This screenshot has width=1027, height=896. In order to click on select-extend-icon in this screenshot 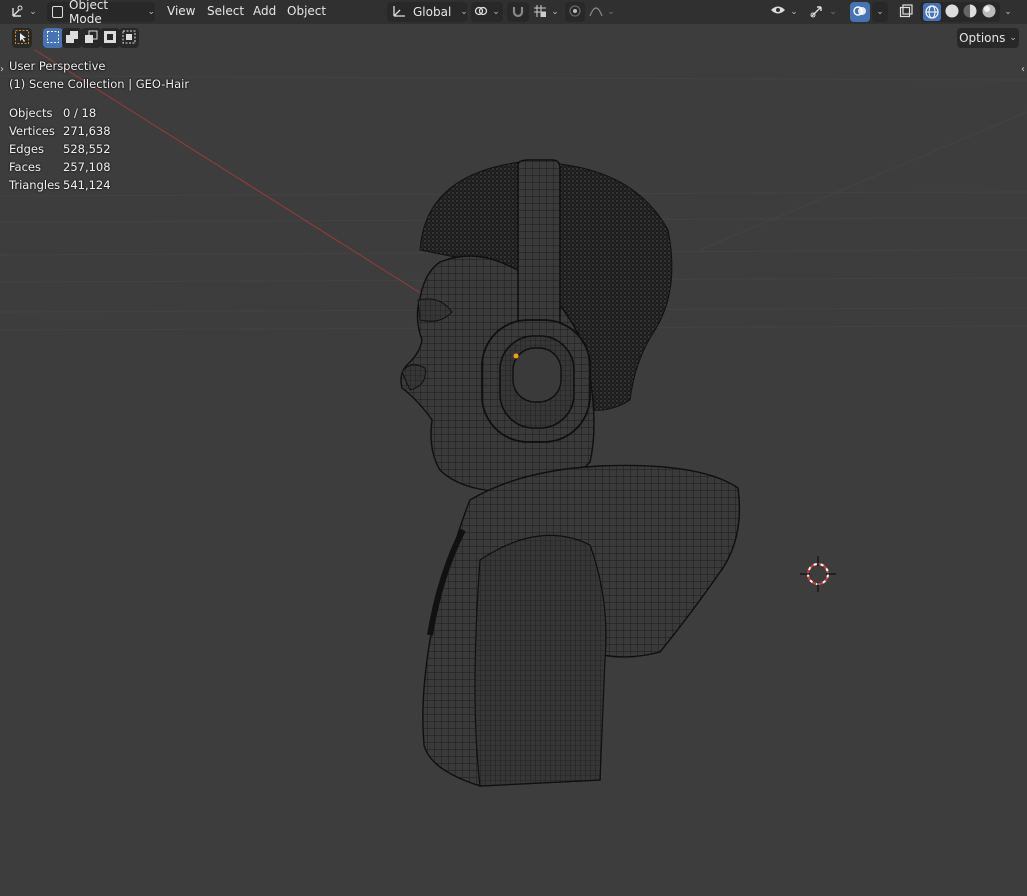, I will do `click(72, 38)`.